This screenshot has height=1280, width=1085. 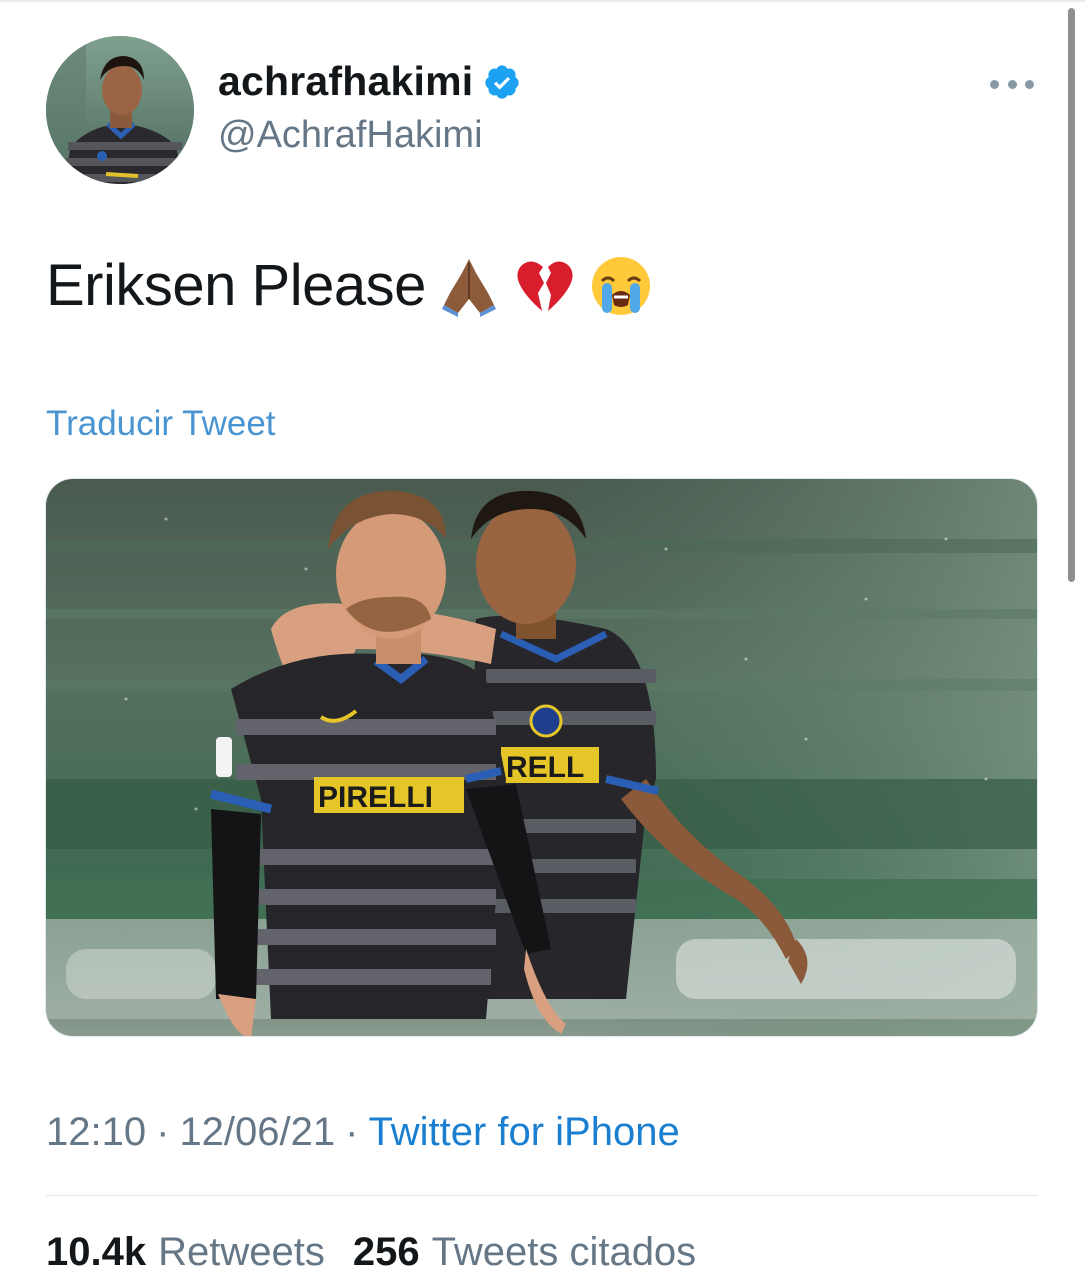 What do you see at coordinates (620, 285) in the screenshot?
I see `loudly-crying-face-emoji` at bounding box center [620, 285].